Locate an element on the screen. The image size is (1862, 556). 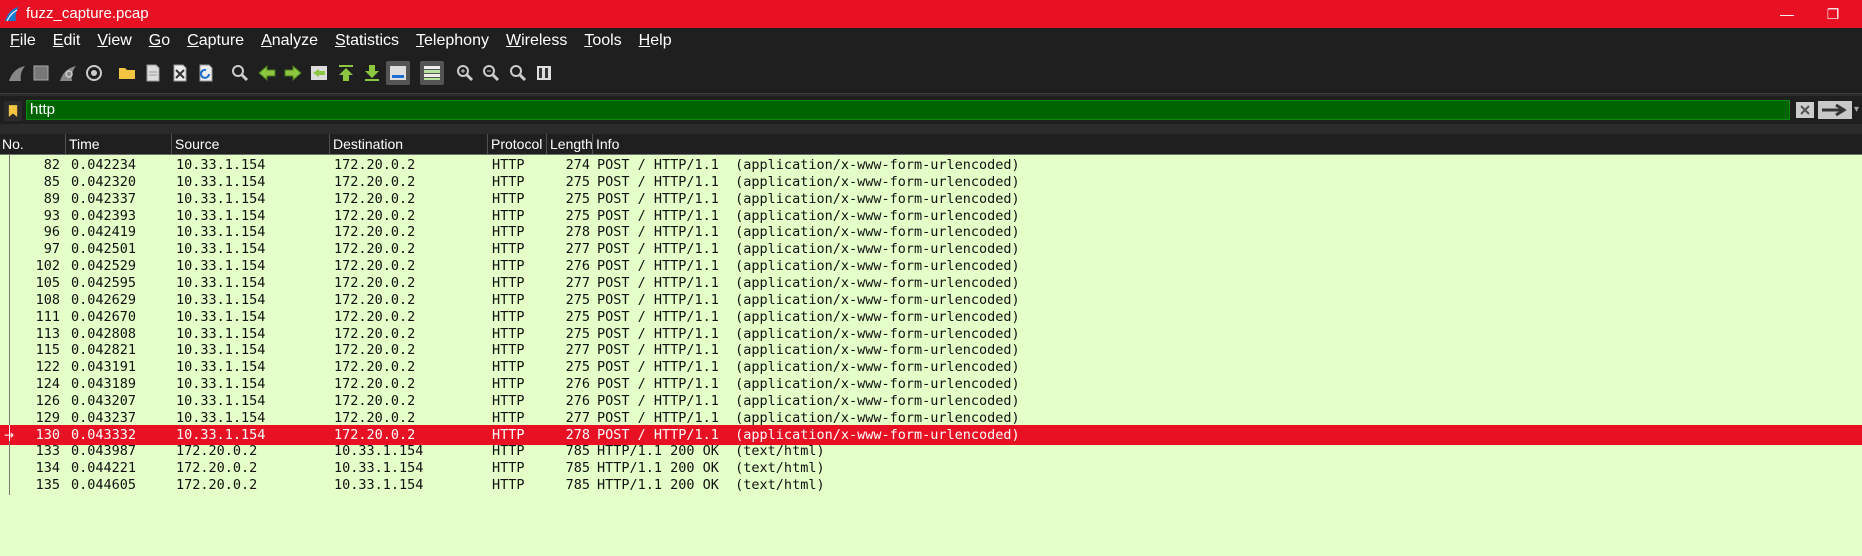
restore-button: ❐ is located at coordinates (1833, 14).